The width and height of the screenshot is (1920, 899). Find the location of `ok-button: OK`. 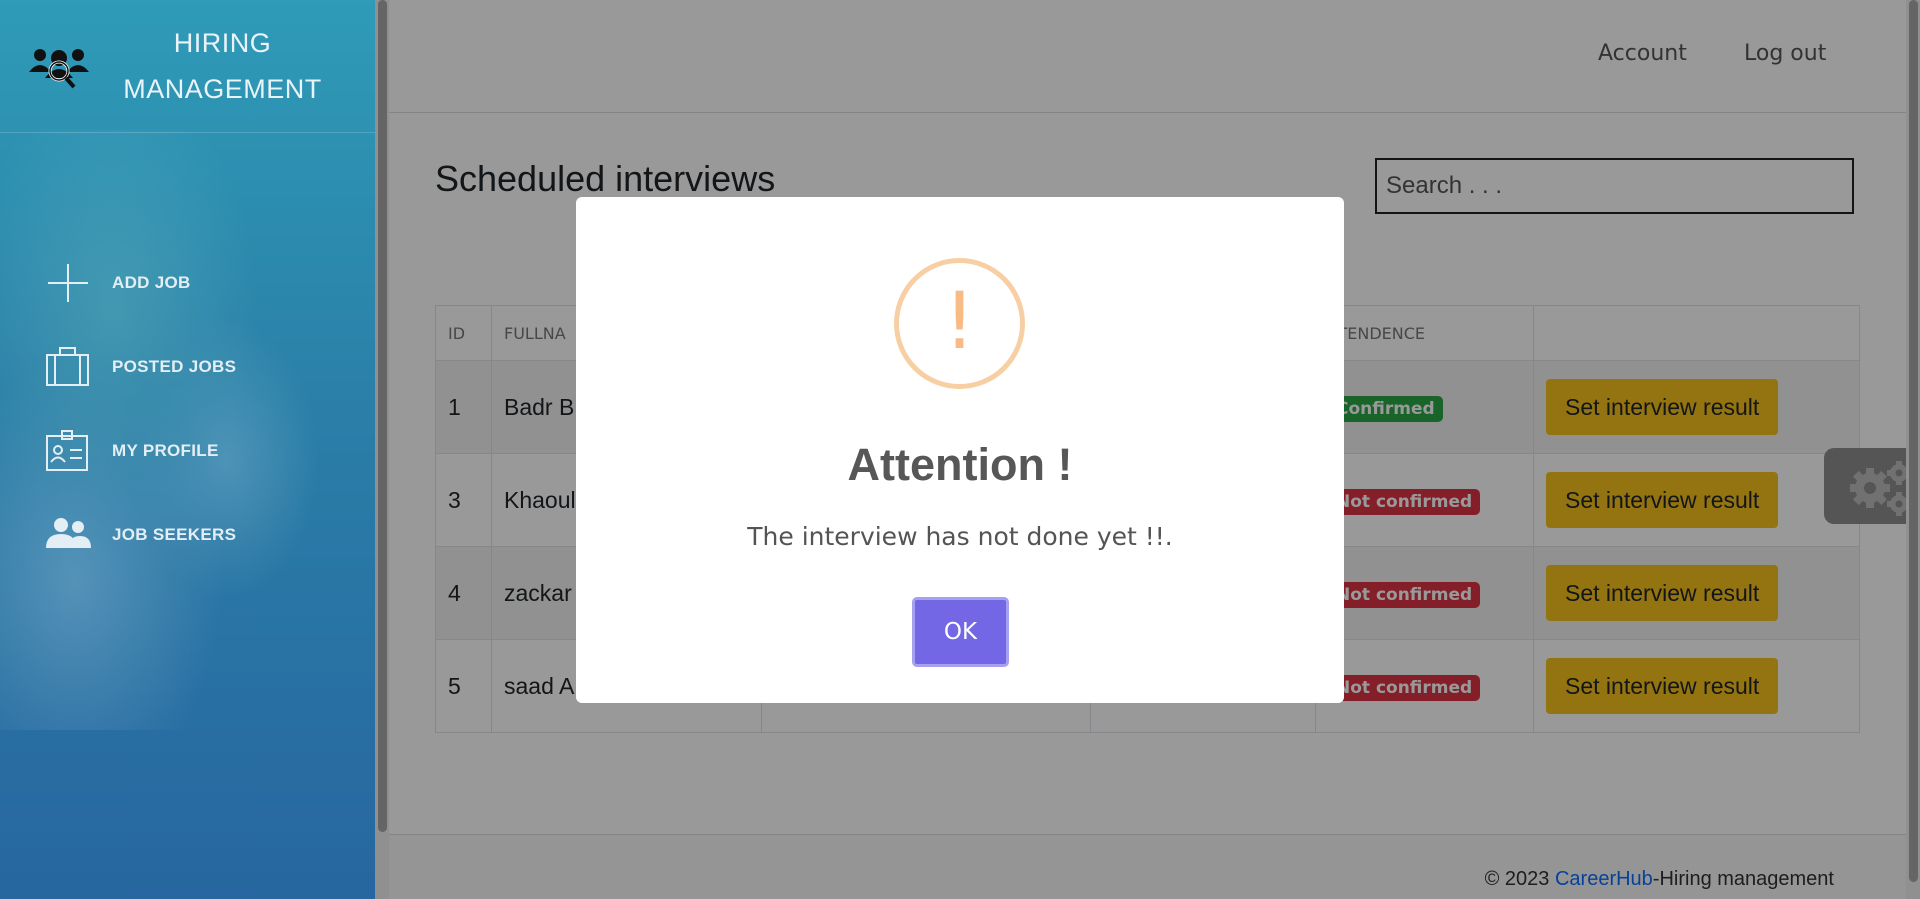

ok-button: OK is located at coordinates (960, 632).